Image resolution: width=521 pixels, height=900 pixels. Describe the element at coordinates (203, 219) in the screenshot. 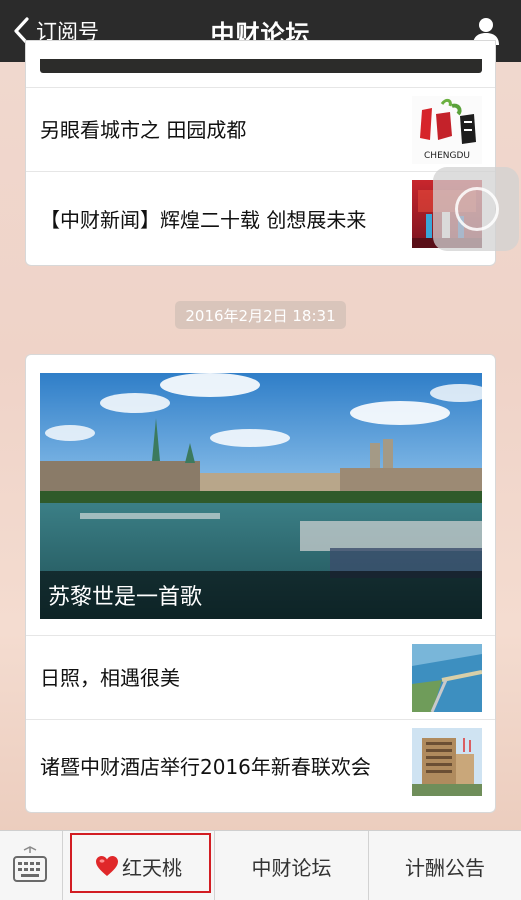

I see `article-title: 【中财新闻】辉煌二十载 创想展未来` at that location.